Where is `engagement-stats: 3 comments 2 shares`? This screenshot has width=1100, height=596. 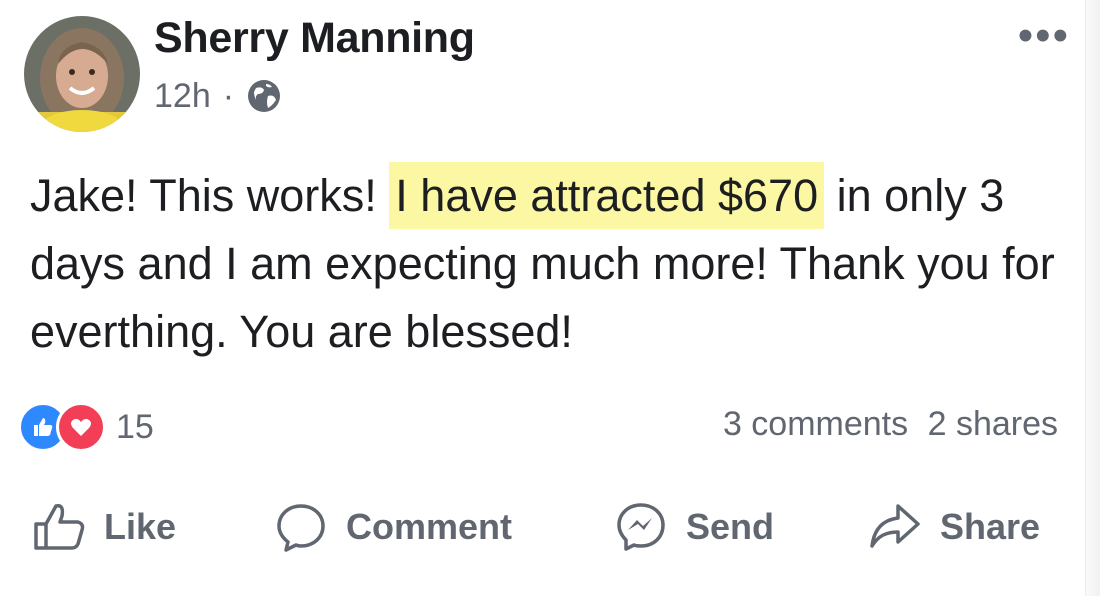 engagement-stats: 3 comments 2 shares is located at coordinates (890, 424).